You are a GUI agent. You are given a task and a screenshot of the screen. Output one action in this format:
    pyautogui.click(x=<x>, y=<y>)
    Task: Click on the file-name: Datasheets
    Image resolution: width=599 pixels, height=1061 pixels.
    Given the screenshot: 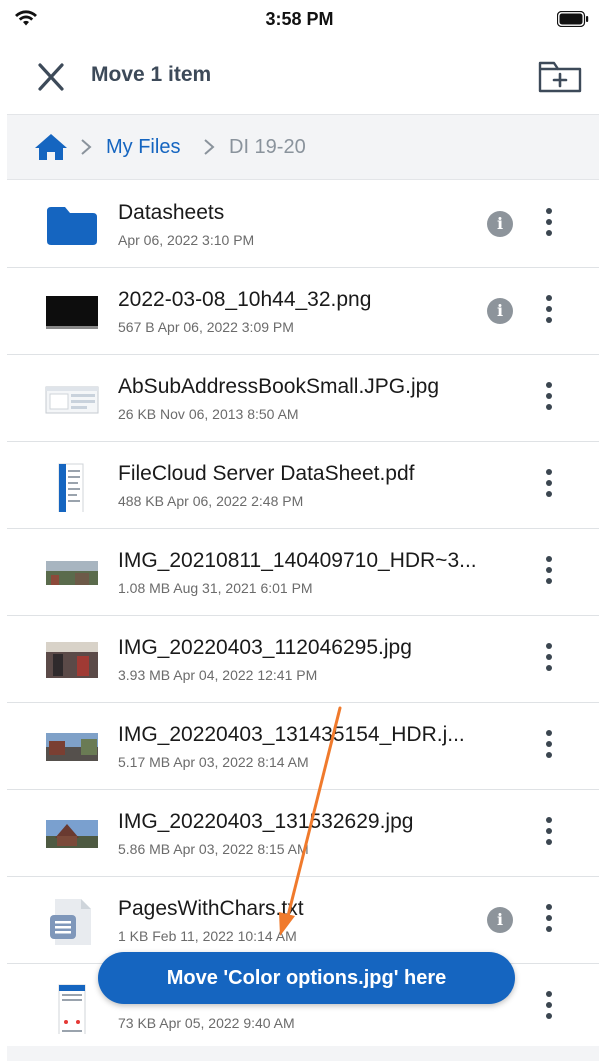 What is the action you would take?
    pyautogui.click(x=171, y=212)
    